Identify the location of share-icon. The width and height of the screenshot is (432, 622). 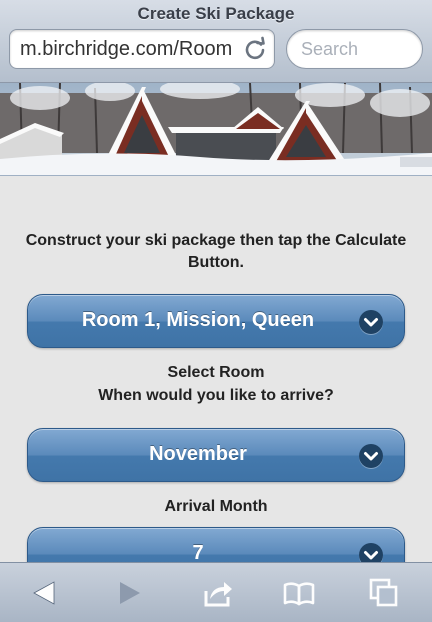
(218, 593).